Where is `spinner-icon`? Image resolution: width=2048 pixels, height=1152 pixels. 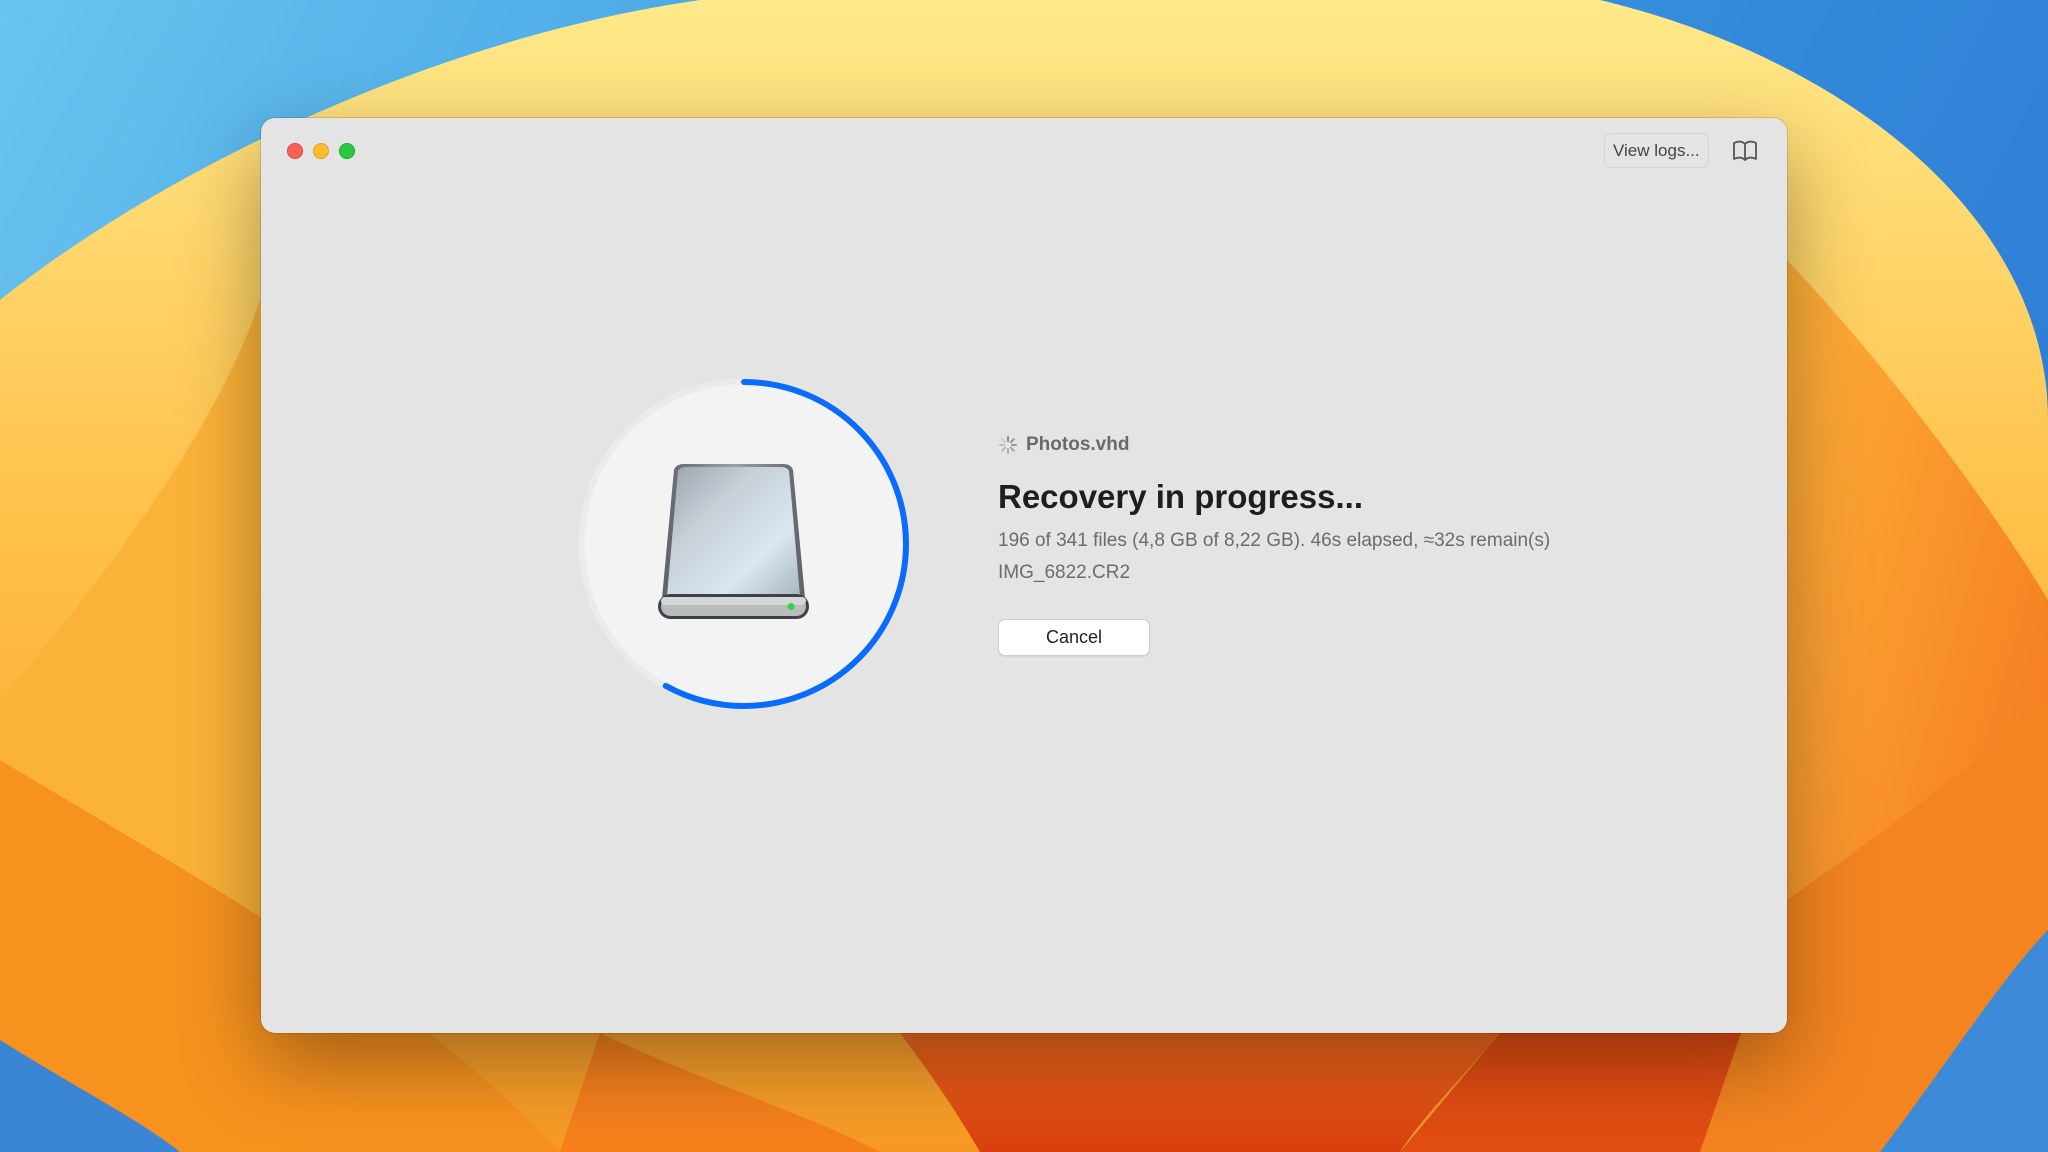 spinner-icon is located at coordinates (1008, 445).